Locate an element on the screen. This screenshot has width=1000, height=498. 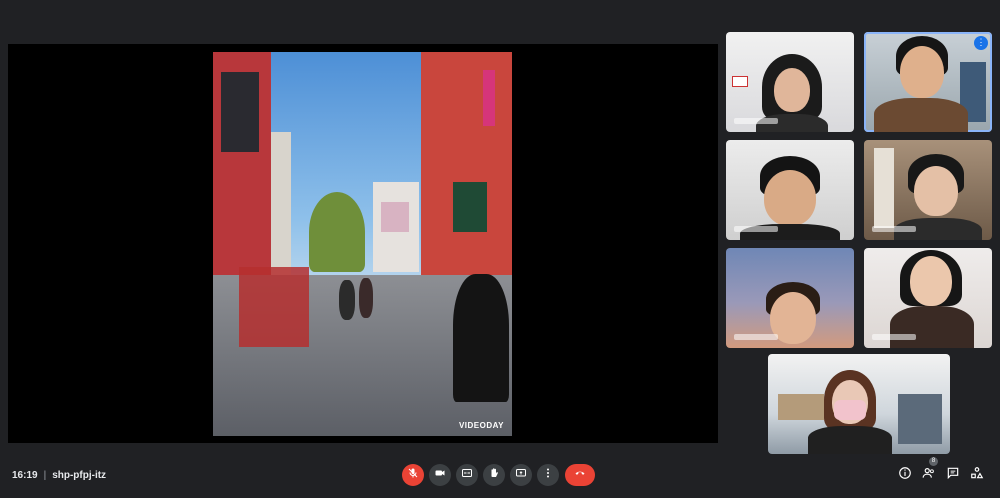
meeting-info: 16:19 | shp-pfpj-itz is located at coordinates (59, 476).